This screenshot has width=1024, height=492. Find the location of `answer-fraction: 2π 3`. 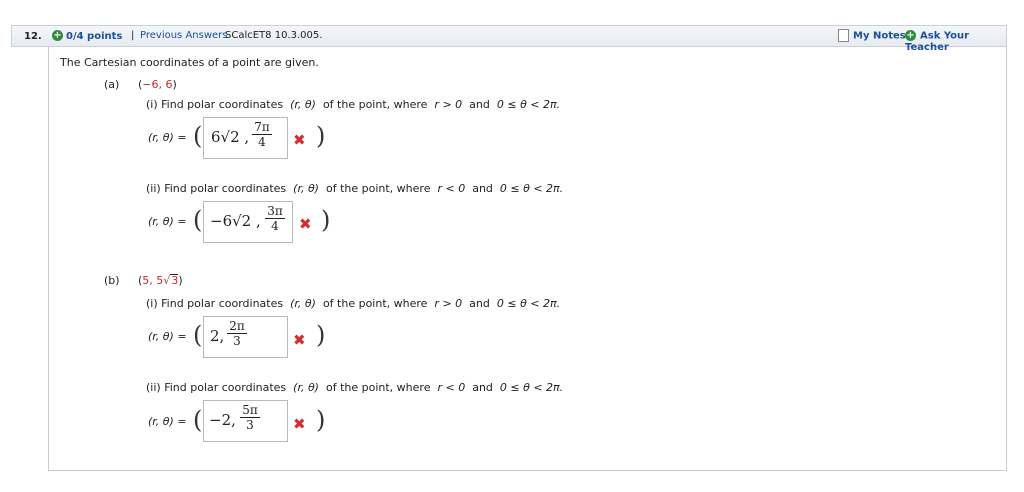

answer-fraction: 2π 3 is located at coordinates (237, 333).